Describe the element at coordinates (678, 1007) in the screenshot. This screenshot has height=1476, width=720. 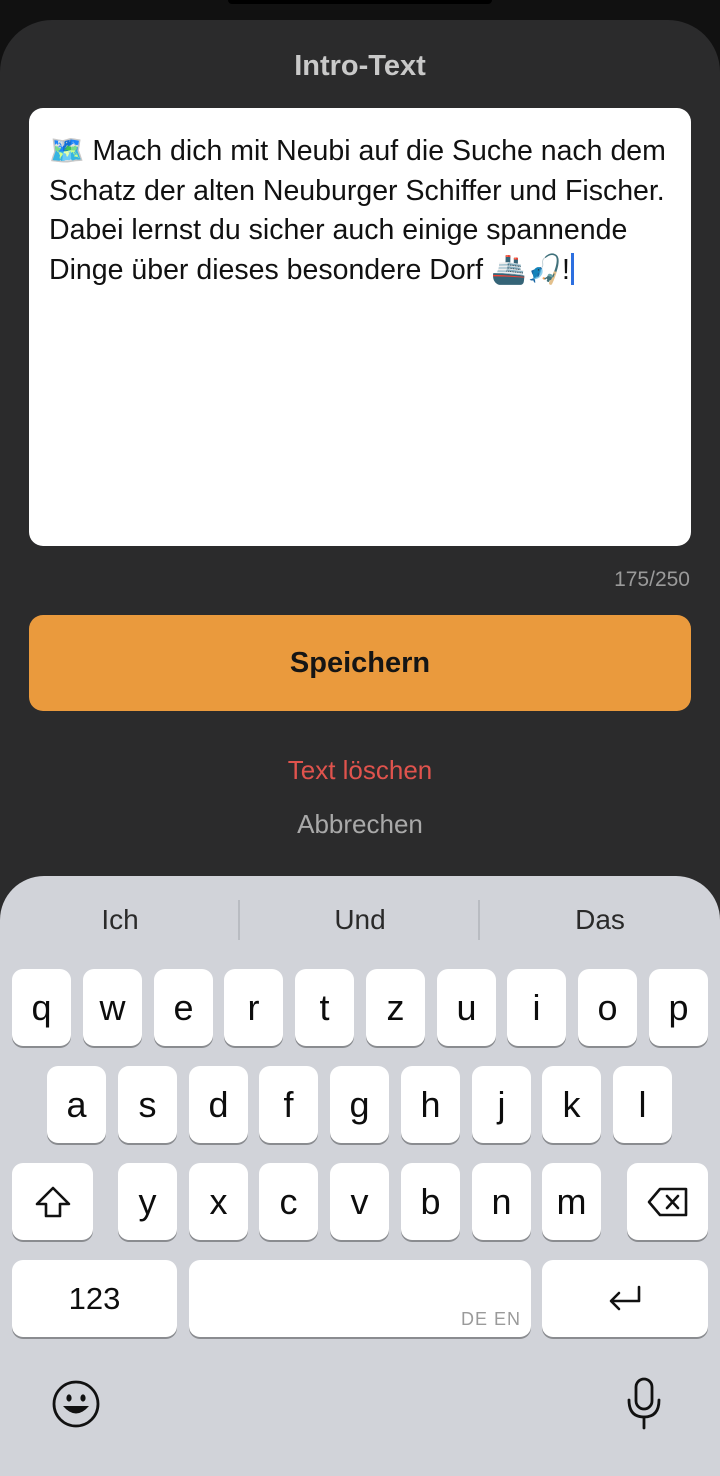
I see `key-p: p` at that location.